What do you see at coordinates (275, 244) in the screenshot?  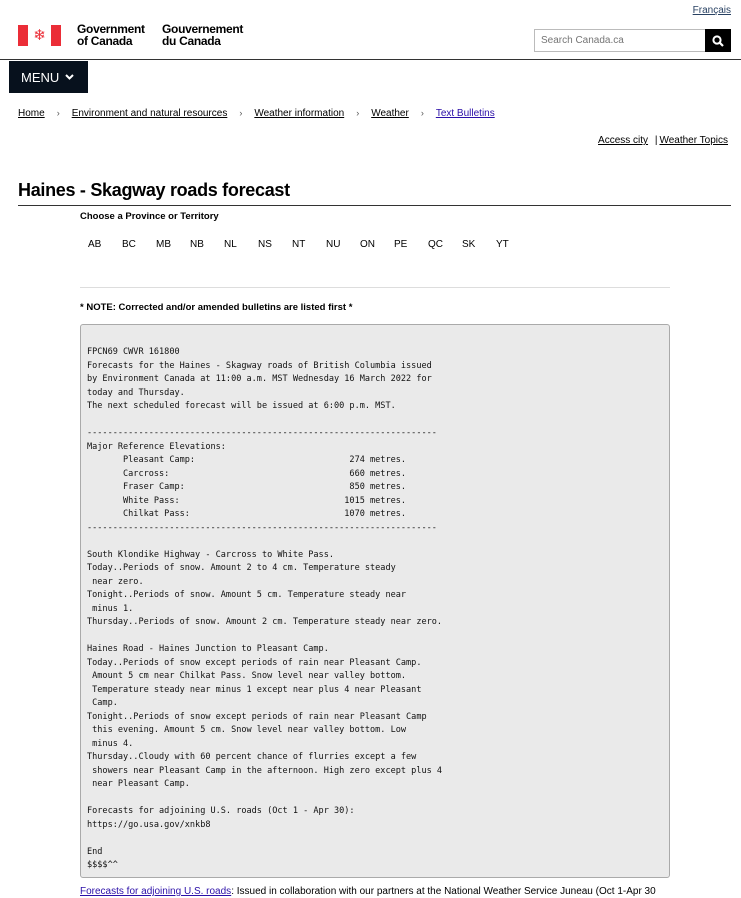 I see `province-link-ns: NS` at bounding box center [275, 244].